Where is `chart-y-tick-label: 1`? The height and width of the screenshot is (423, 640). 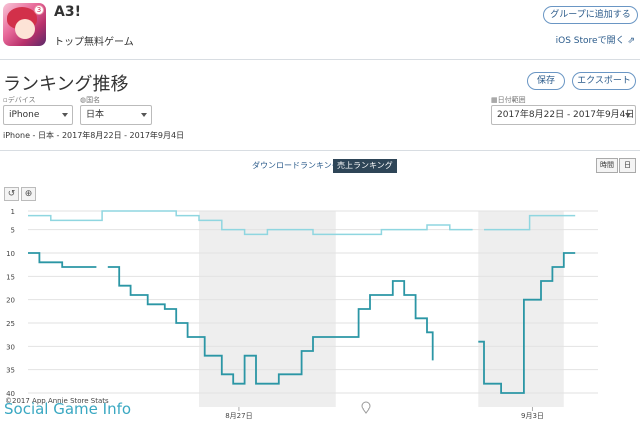 chart-y-tick-label: 1 is located at coordinates (13, 212).